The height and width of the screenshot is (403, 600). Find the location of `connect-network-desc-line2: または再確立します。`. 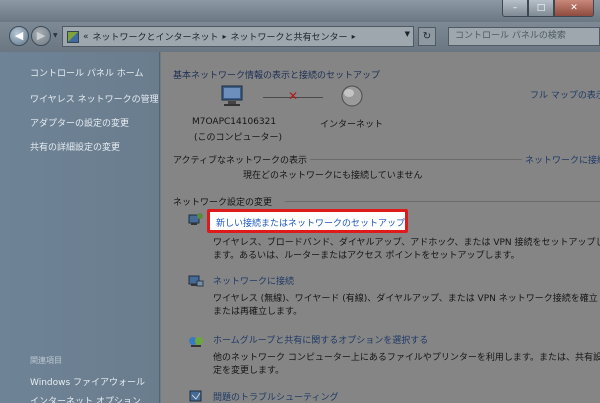

connect-network-desc-line2: または再確立します。 is located at coordinates (258, 312).